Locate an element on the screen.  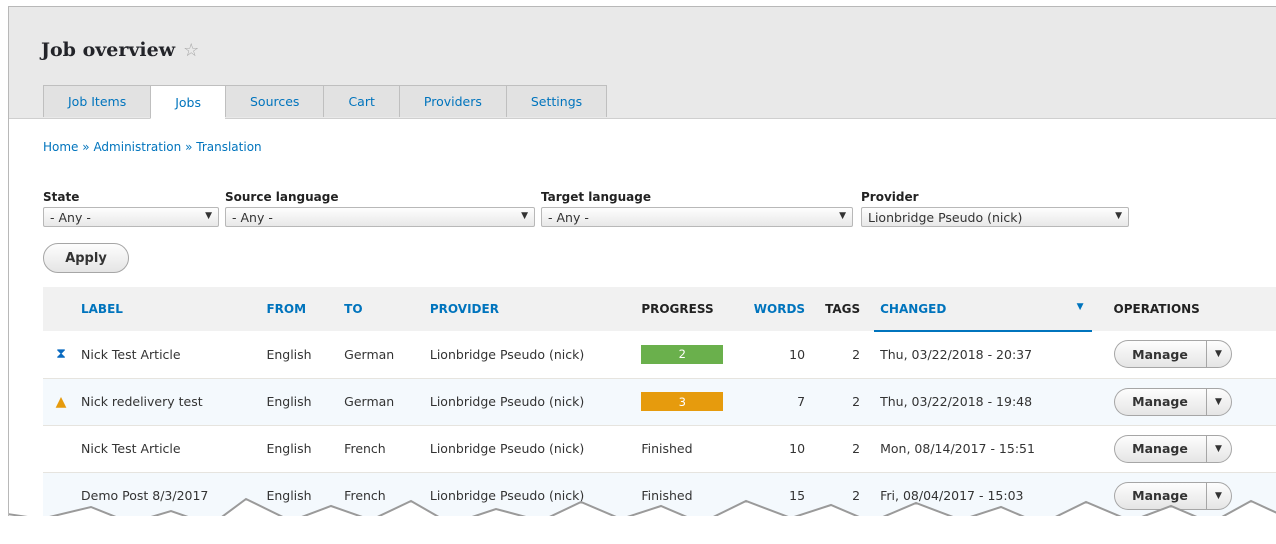
sort-descending-icon: ▼ is located at coordinates (1080, 307).